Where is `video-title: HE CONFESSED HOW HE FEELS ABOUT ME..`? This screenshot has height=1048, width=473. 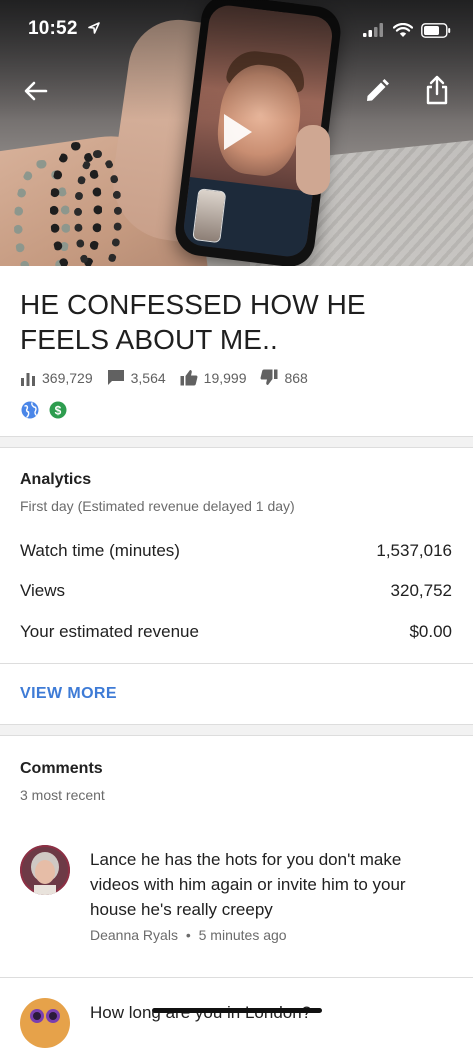
video-title: HE CONFESSED HOW HE FEELS ABOUT ME.. is located at coordinates (193, 322).